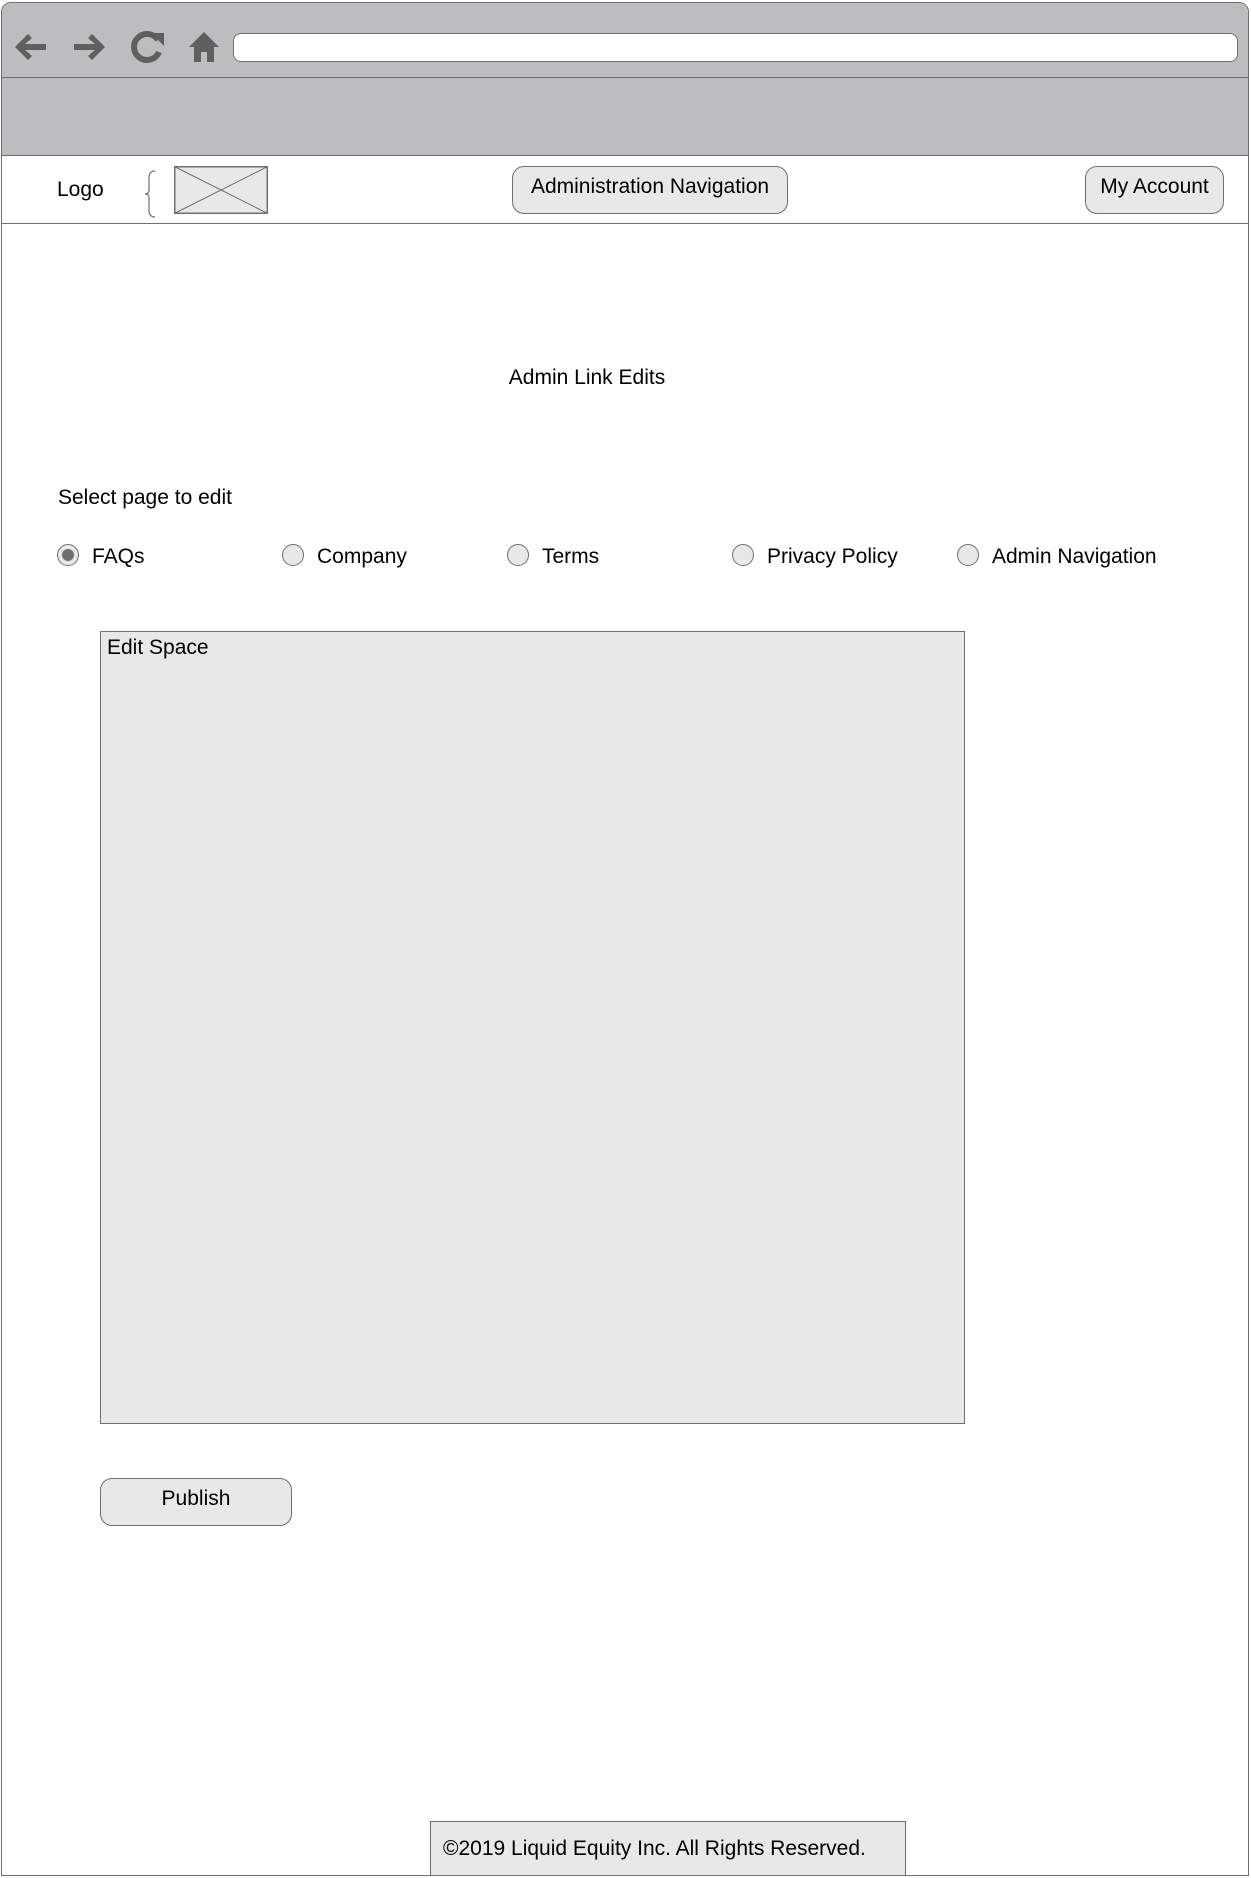 This screenshot has height=1878, width=1251. I want to click on my-account-button: My Account, so click(1154, 190).